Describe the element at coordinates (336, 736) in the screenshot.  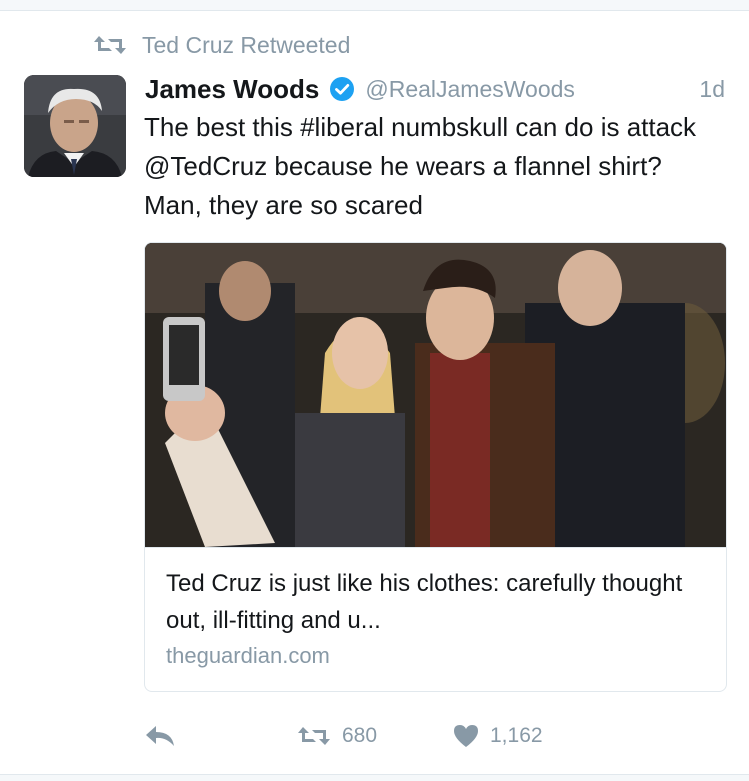
I see `retweet-button: 680` at that location.